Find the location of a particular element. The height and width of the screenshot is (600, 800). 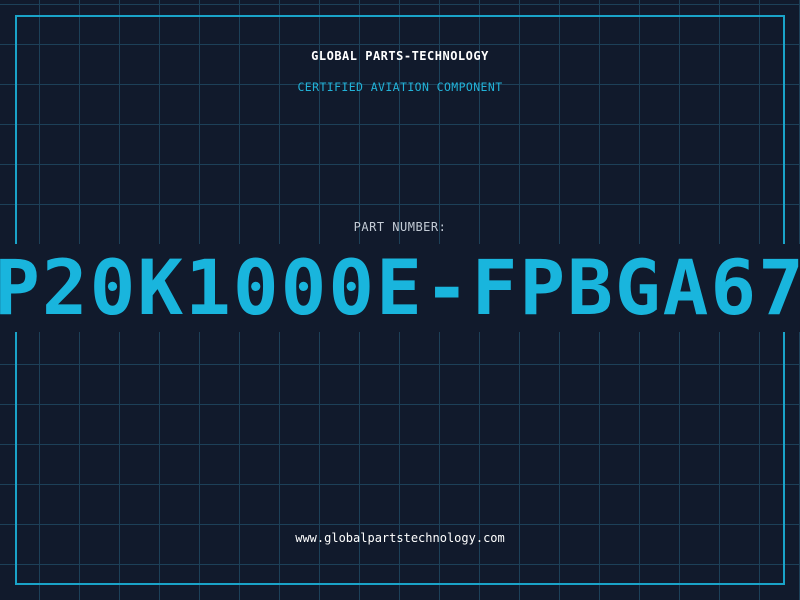

website-url: www.globalpartstechnology.com is located at coordinates (400, 538).